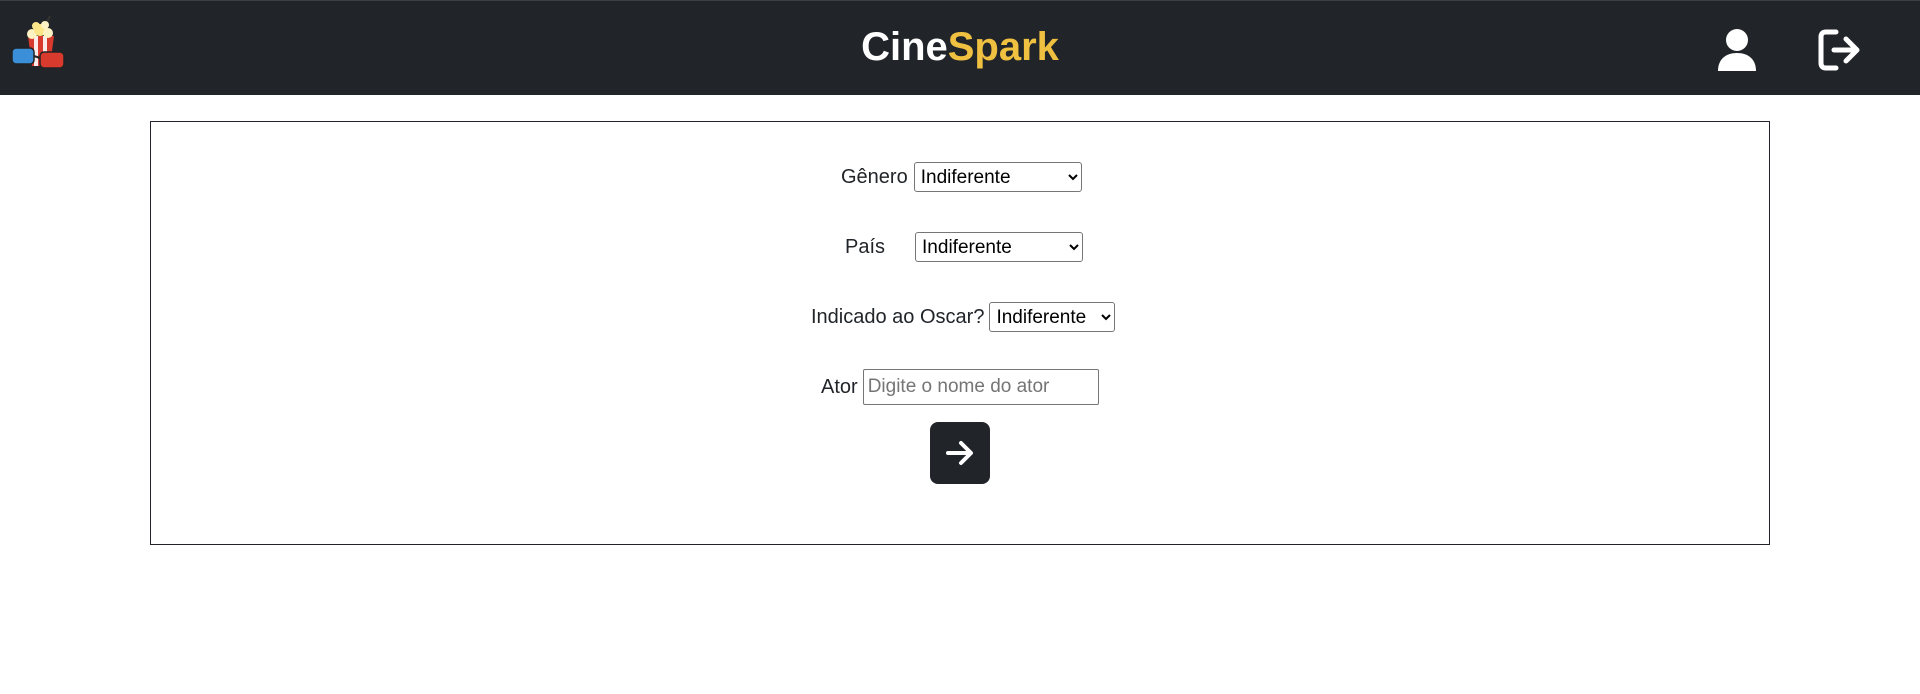 The height and width of the screenshot is (694, 1920). I want to click on brand-title: CineSpark, so click(960, 47).